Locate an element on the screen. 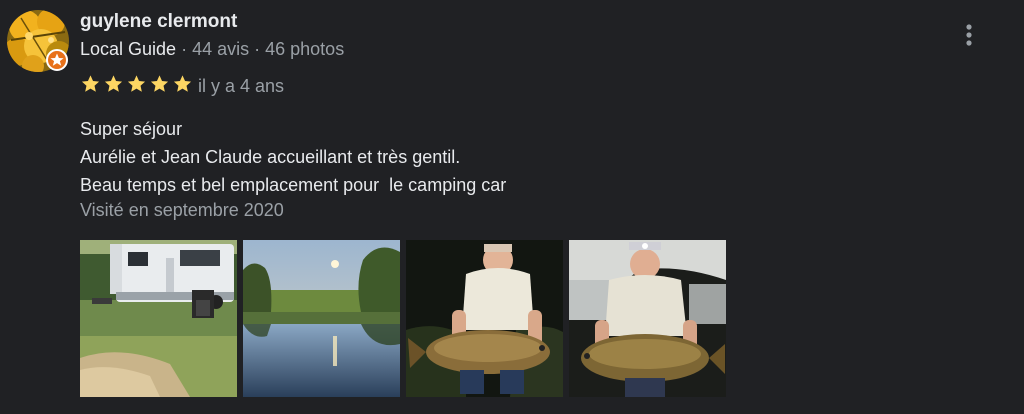 The width and height of the screenshot is (1024, 414). more-vert-icon is located at coordinates (969, 35).